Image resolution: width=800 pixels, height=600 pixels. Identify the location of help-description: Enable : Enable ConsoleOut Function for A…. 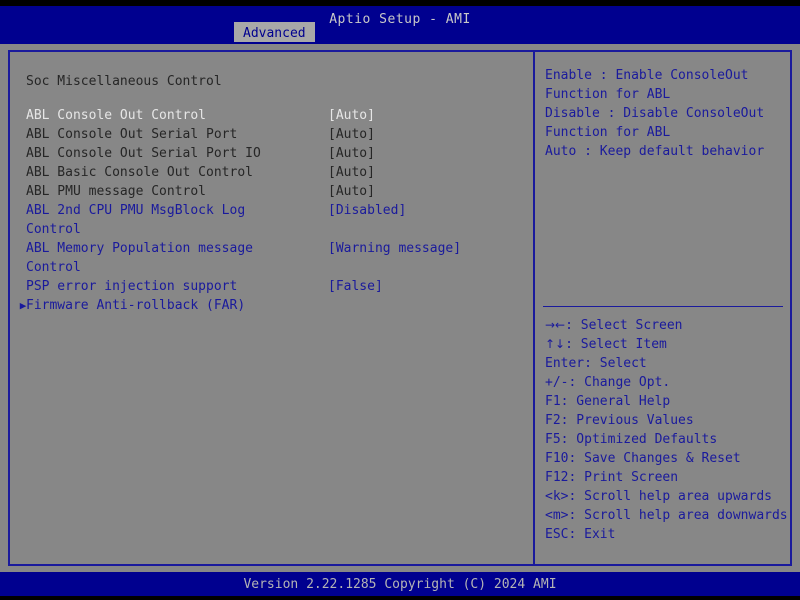
(665, 113).